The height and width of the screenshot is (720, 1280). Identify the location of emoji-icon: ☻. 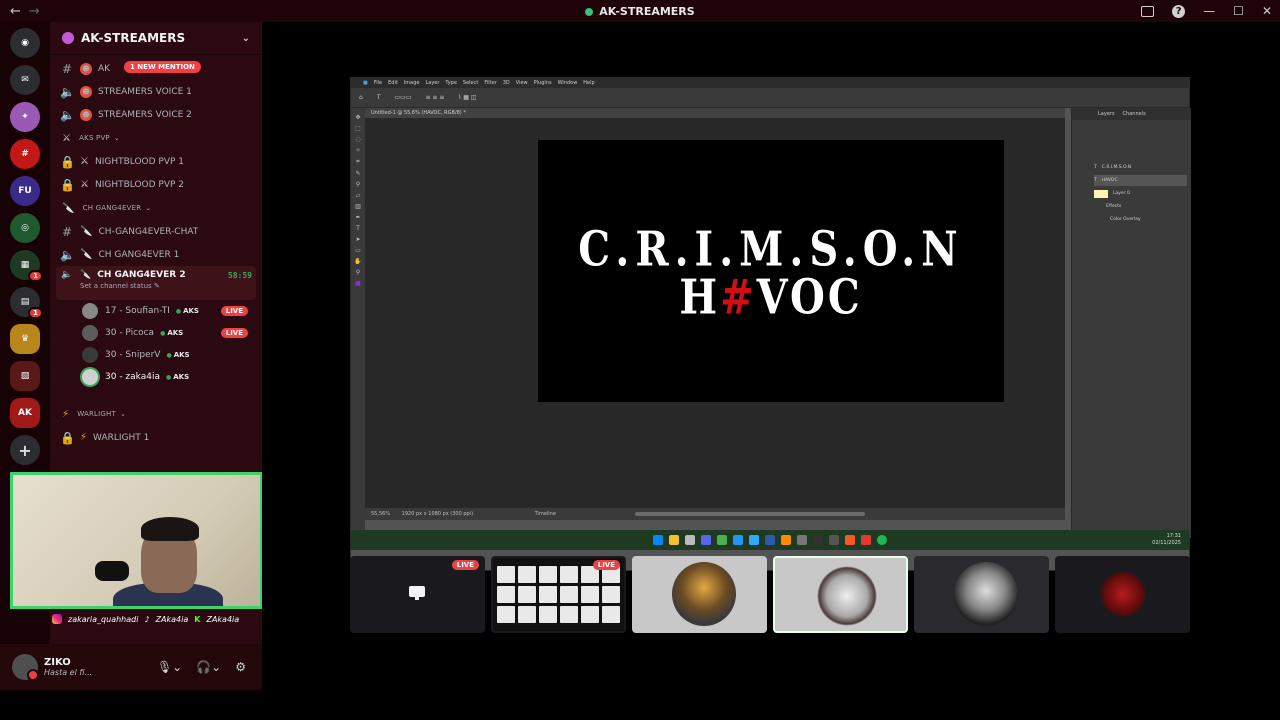
(86, 114).